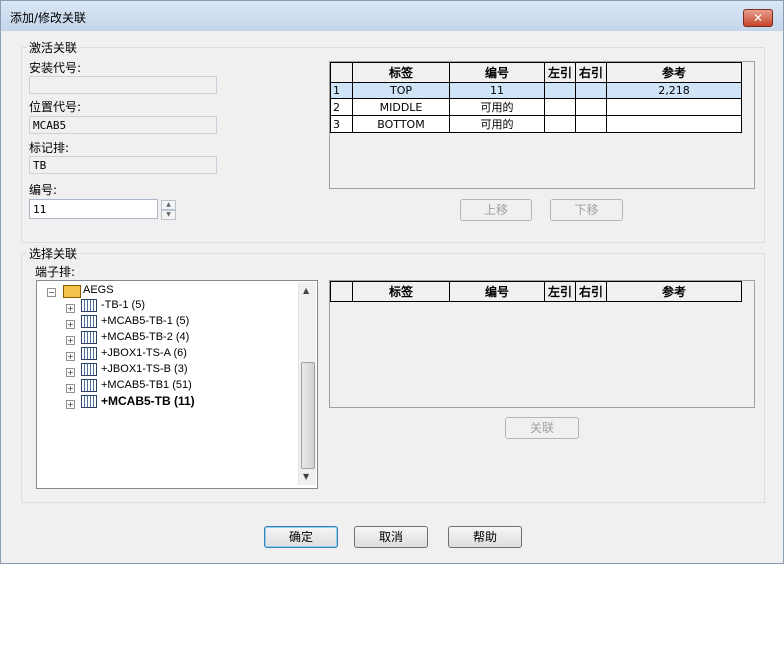  I want to click on tree-item: +MCAB5-TB-2 (4), so click(145, 337).